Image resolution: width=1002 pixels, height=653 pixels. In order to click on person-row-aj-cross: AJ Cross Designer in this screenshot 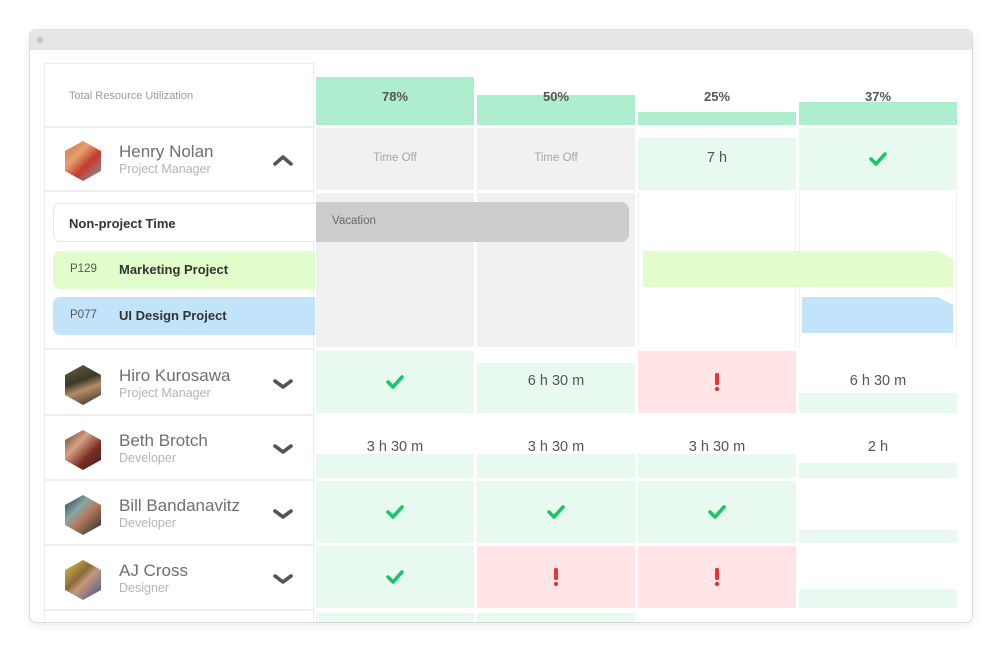, I will do `click(179, 579)`.